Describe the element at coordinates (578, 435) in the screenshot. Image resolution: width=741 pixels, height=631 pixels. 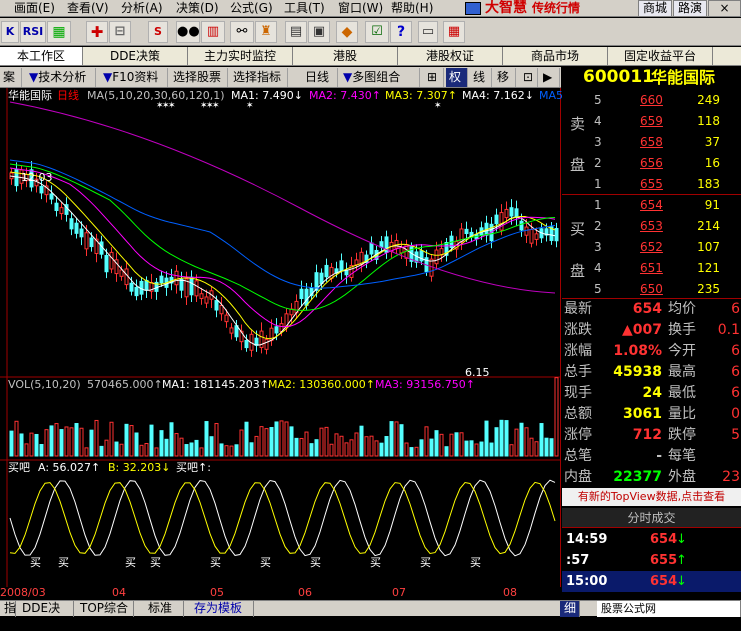
I see `quote-key: 涨停` at that location.